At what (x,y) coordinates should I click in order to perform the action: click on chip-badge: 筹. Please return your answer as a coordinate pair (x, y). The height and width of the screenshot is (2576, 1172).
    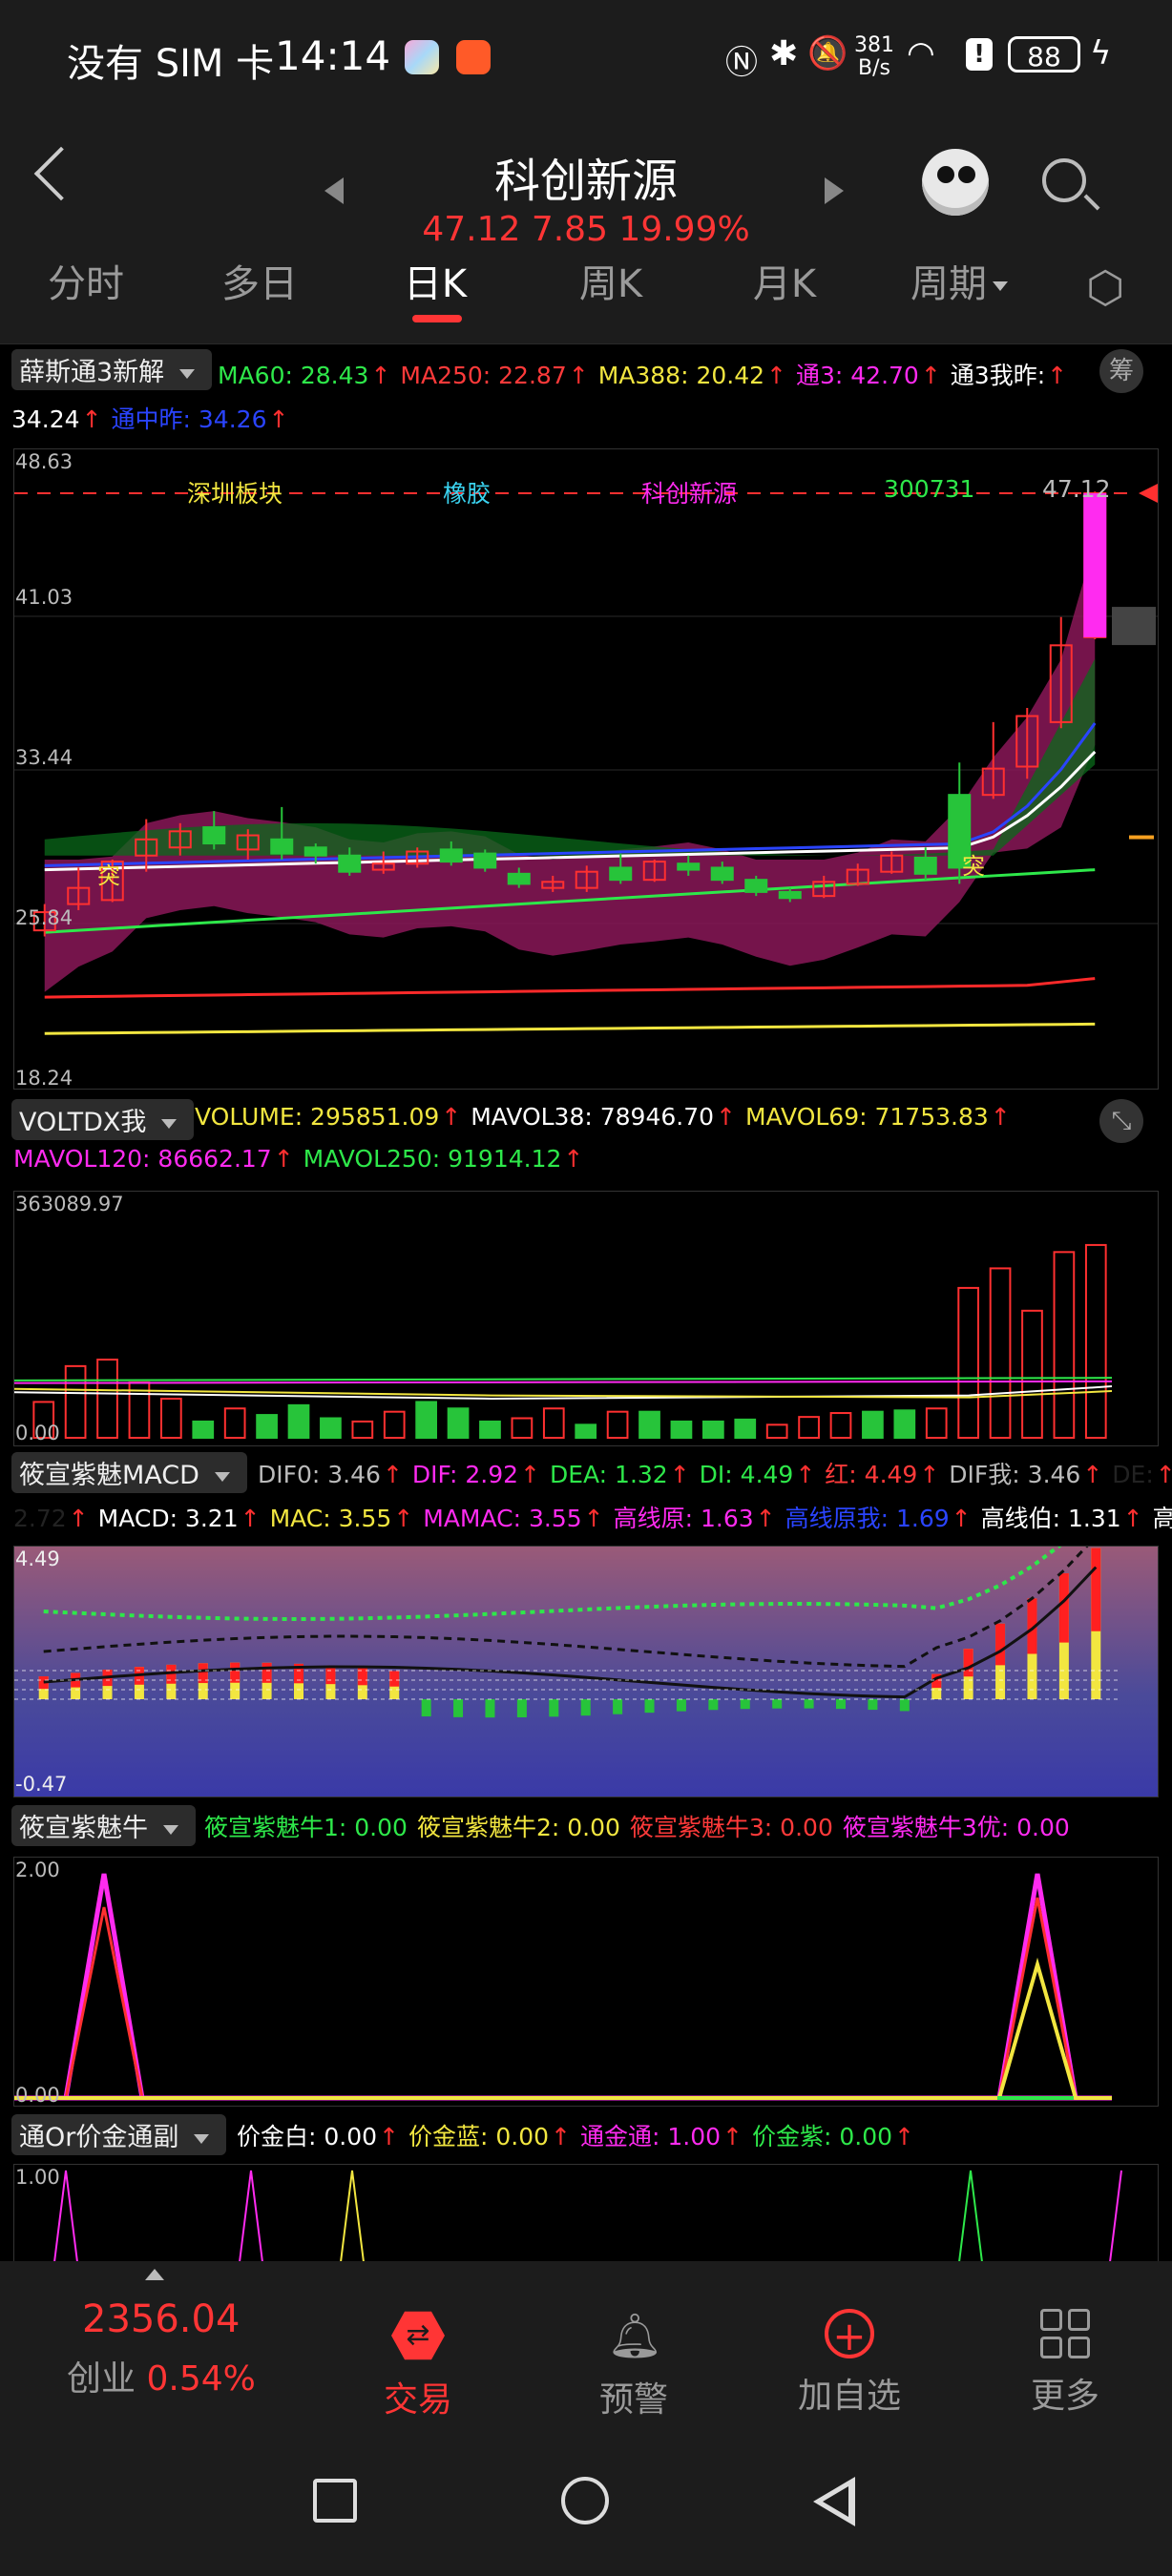
    Looking at the image, I should click on (1121, 371).